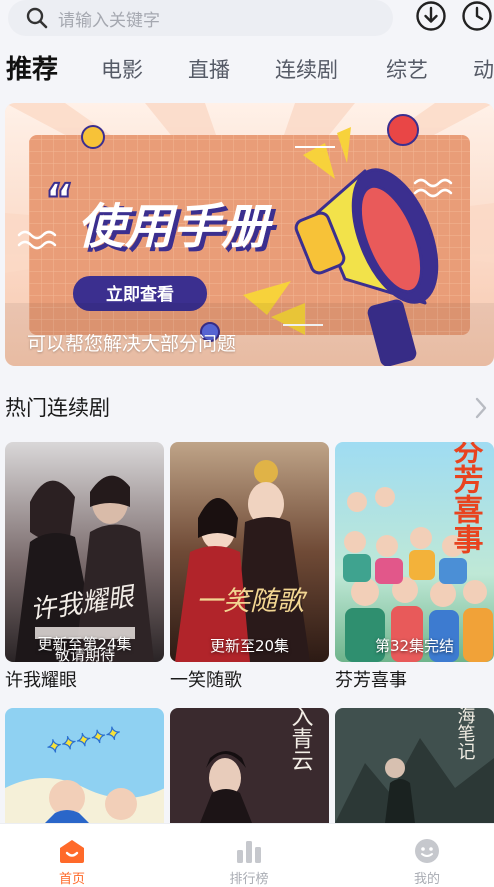  What do you see at coordinates (41, 679) in the screenshot?
I see `card-title: 许我耀眼` at bounding box center [41, 679].